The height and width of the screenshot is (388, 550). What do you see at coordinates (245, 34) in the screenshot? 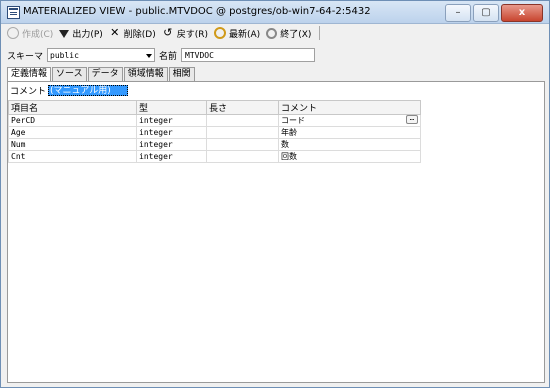
I see `refresh-label: 最新(A)` at bounding box center [245, 34].